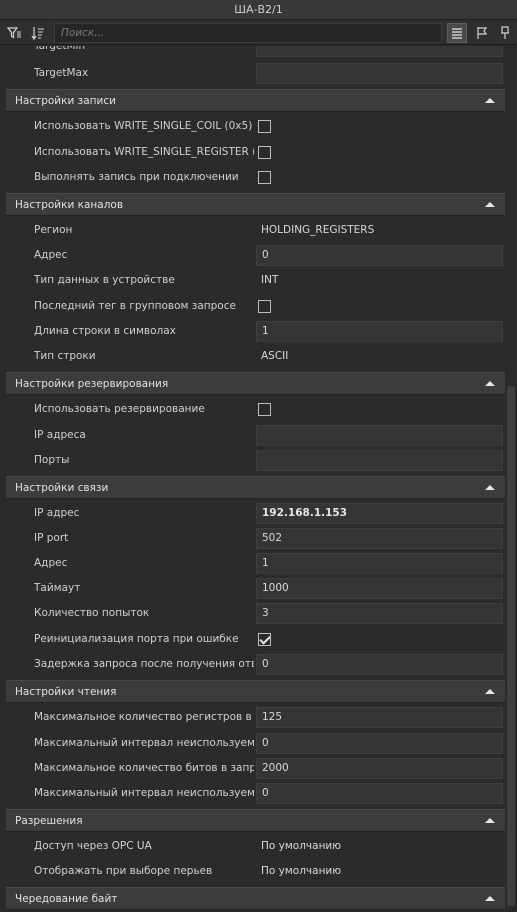 The width and height of the screenshot is (517, 912). What do you see at coordinates (379, 51) in the screenshot?
I see `target-min-field` at bounding box center [379, 51].